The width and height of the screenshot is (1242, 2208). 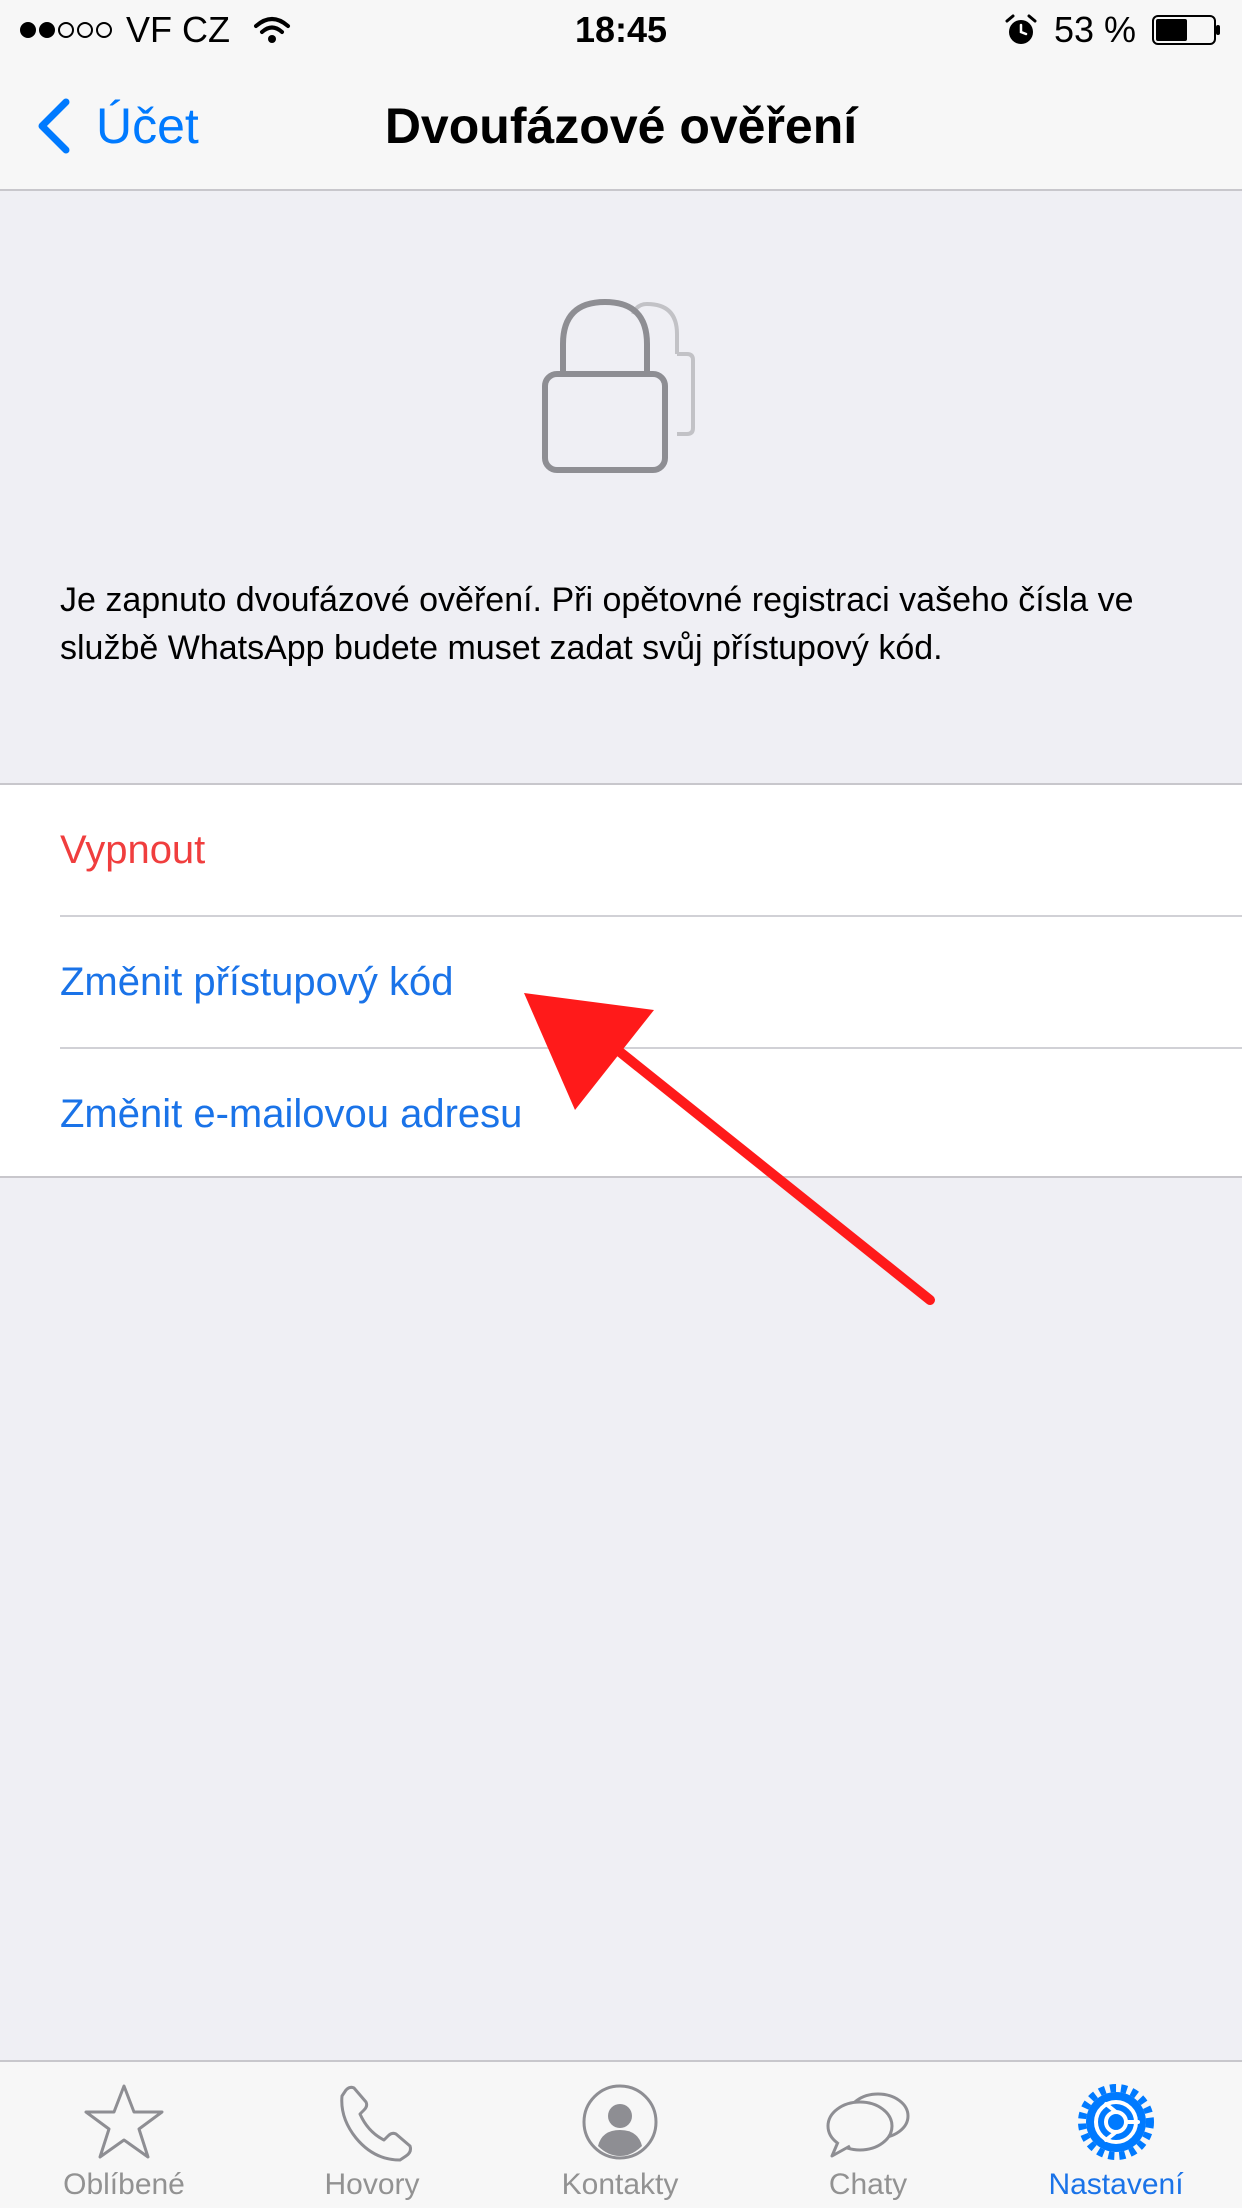 I want to click on tab-favorites: Oblíbené, so click(x=124, y=2135).